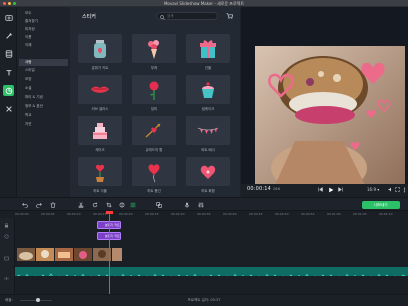 The width and height of the screenshot is (408, 306). What do you see at coordinates (230, 214) in the screenshot?
I see `ruler-tick: 00:00:40` at bounding box center [230, 214].